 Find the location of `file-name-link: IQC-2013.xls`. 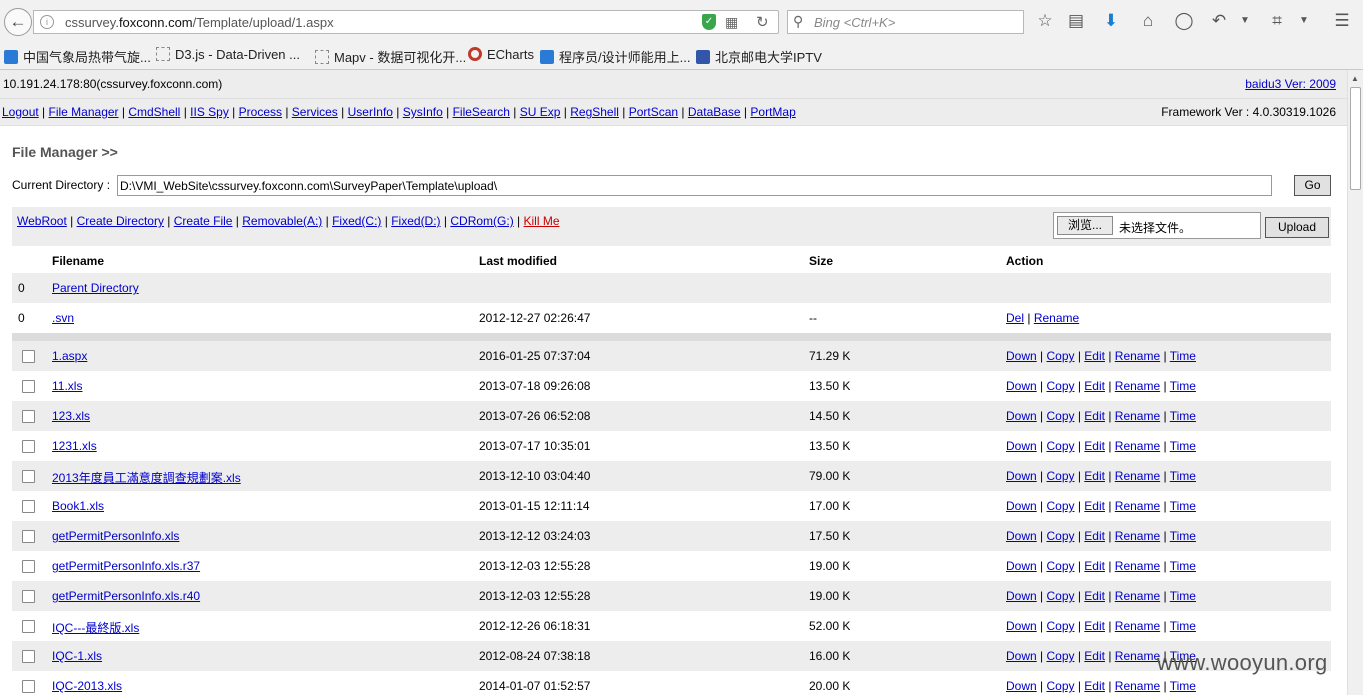

file-name-link: IQC-2013.xls is located at coordinates (87, 686).